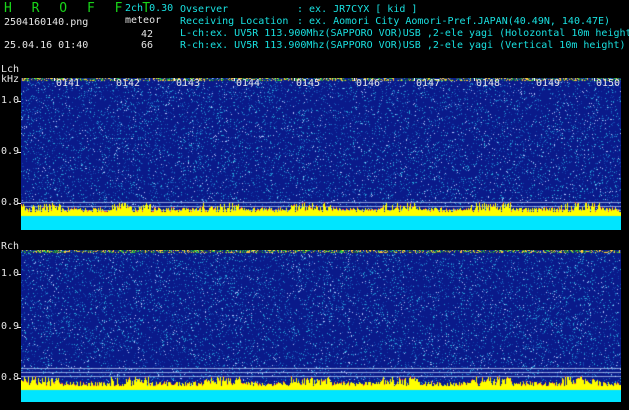  Describe the element at coordinates (308, 83) in the screenshot. I see `time-tick-label: 0145` at that location.